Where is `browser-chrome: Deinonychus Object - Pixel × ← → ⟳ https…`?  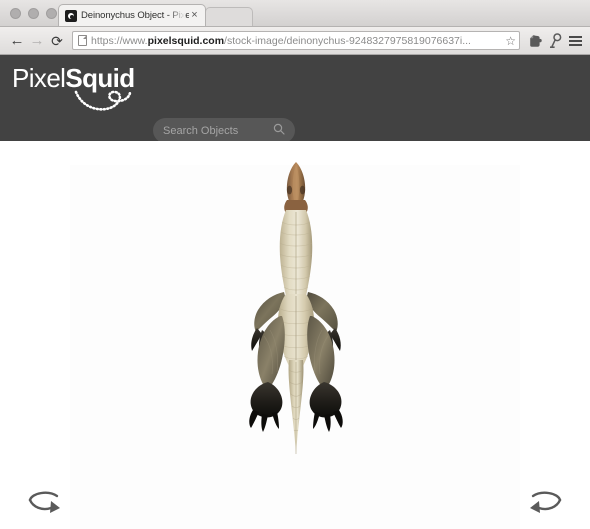
browser-chrome: Deinonychus Object - Pixel × ← → ⟳ https… is located at coordinates (295, 27).